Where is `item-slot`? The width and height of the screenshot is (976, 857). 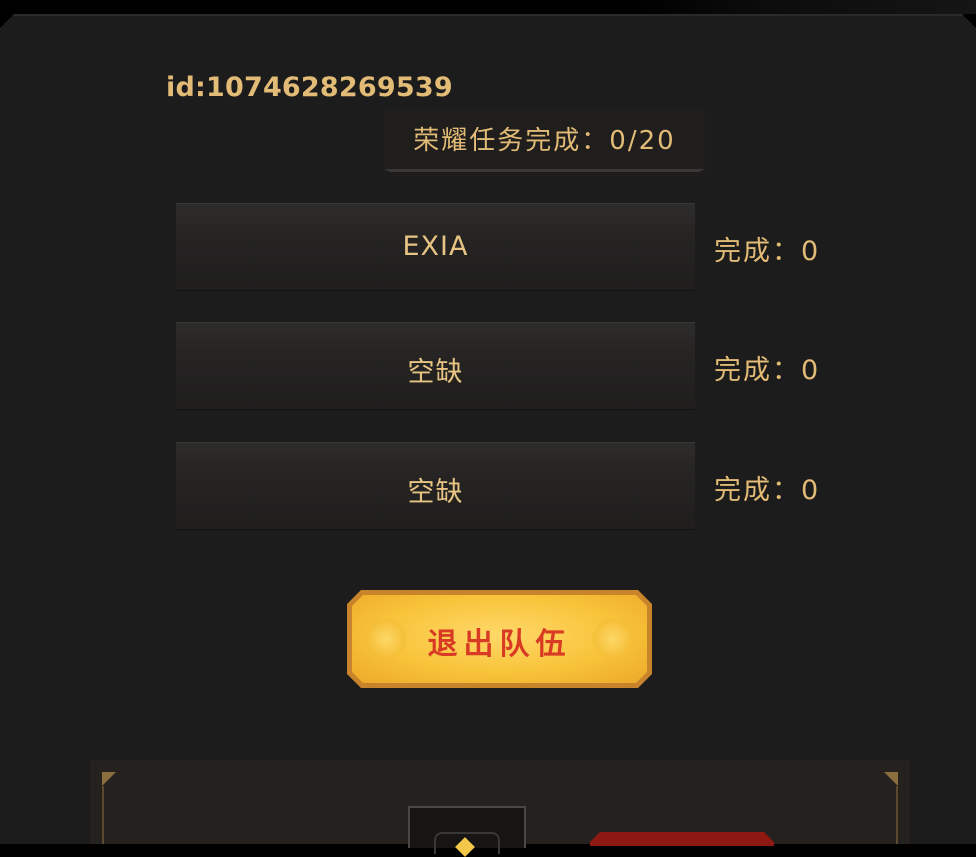
item-slot is located at coordinates (467, 831).